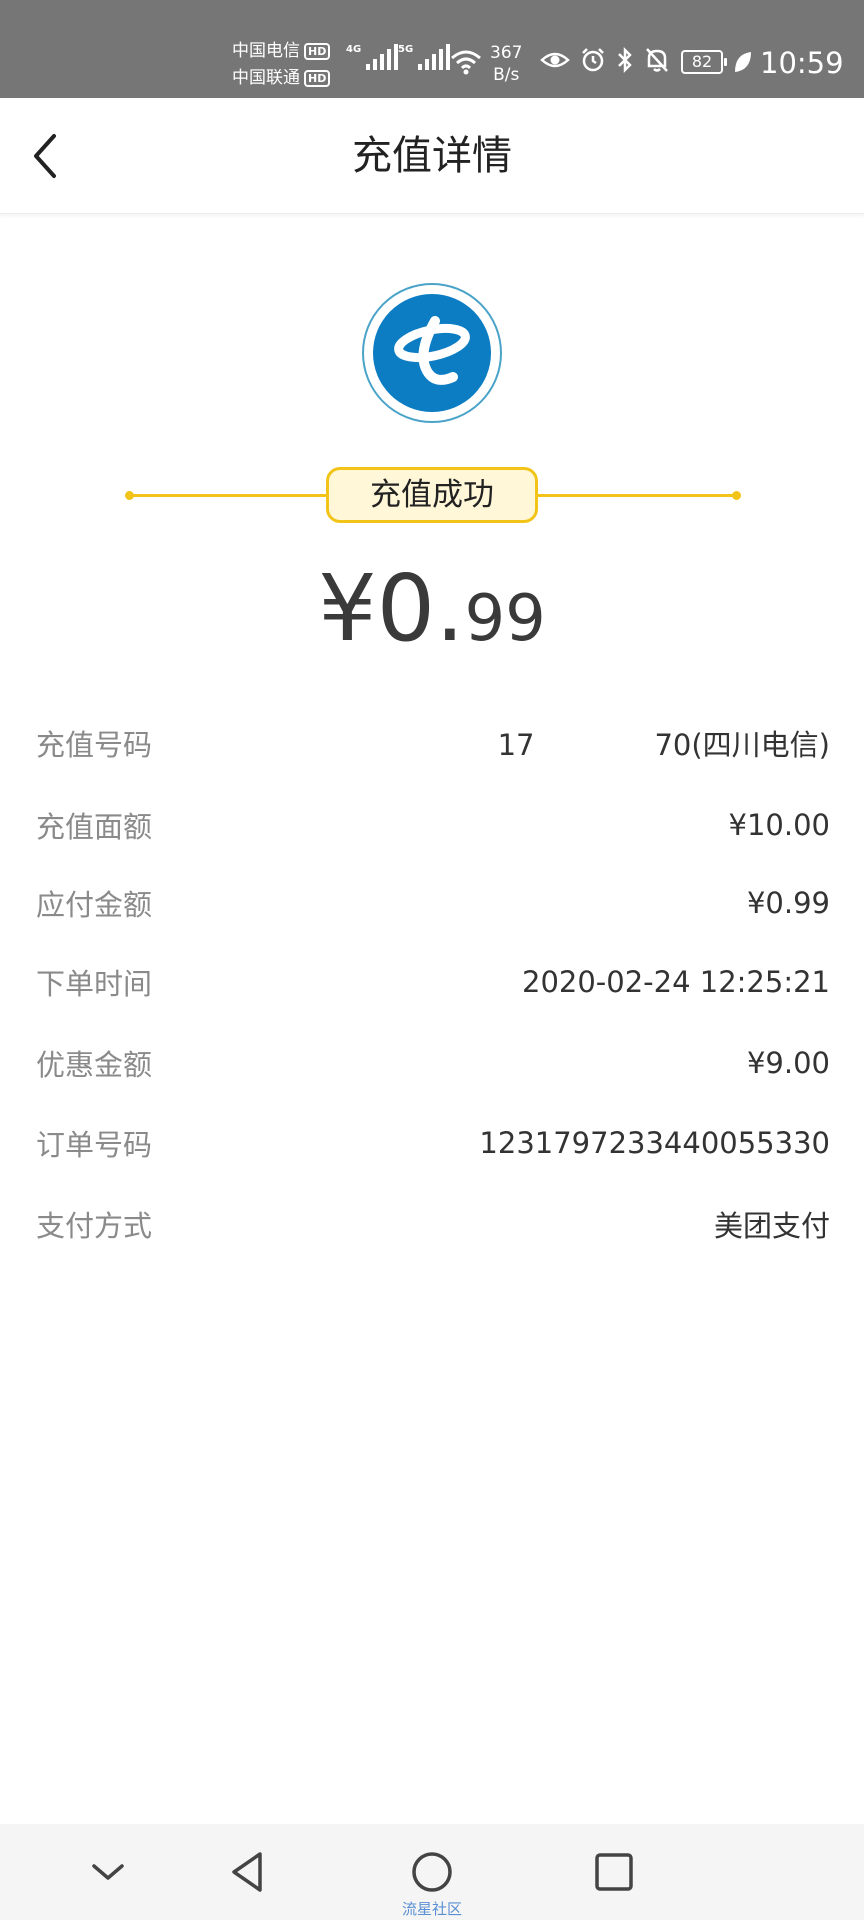  Describe the element at coordinates (704, 62) in the screenshot. I see `battery-icon: 82` at that location.